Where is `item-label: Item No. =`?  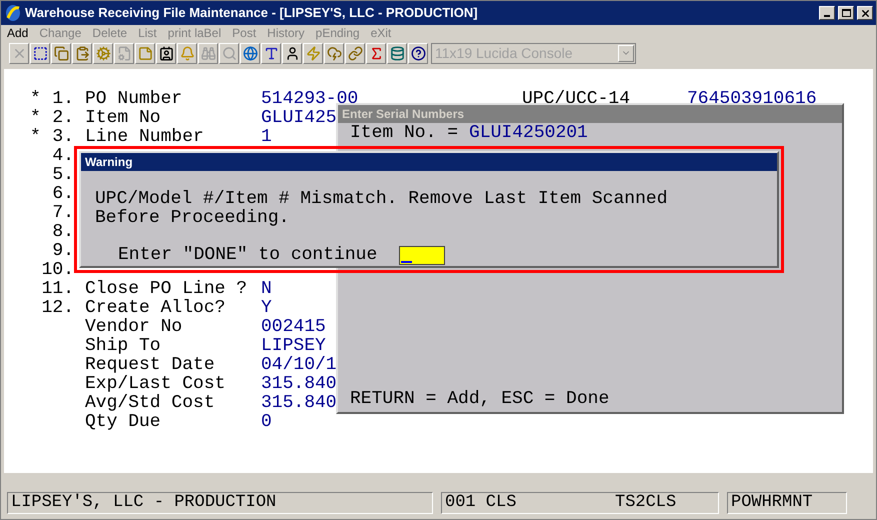
item-label: Item No. = is located at coordinates (404, 133).